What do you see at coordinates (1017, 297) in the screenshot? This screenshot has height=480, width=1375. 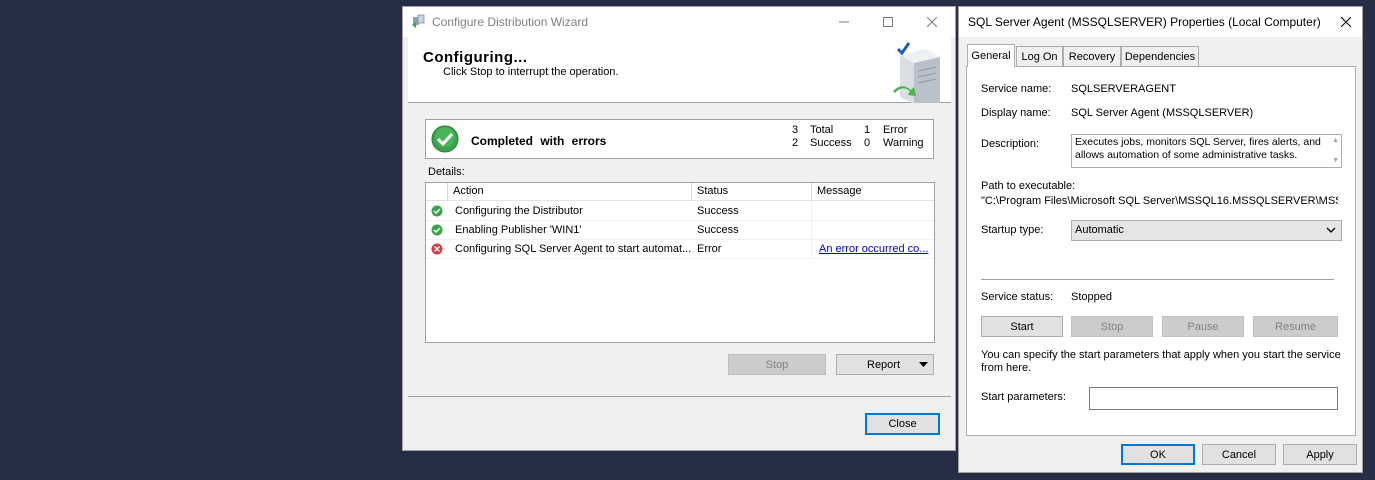 I see `service-status-label: Service status:` at bounding box center [1017, 297].